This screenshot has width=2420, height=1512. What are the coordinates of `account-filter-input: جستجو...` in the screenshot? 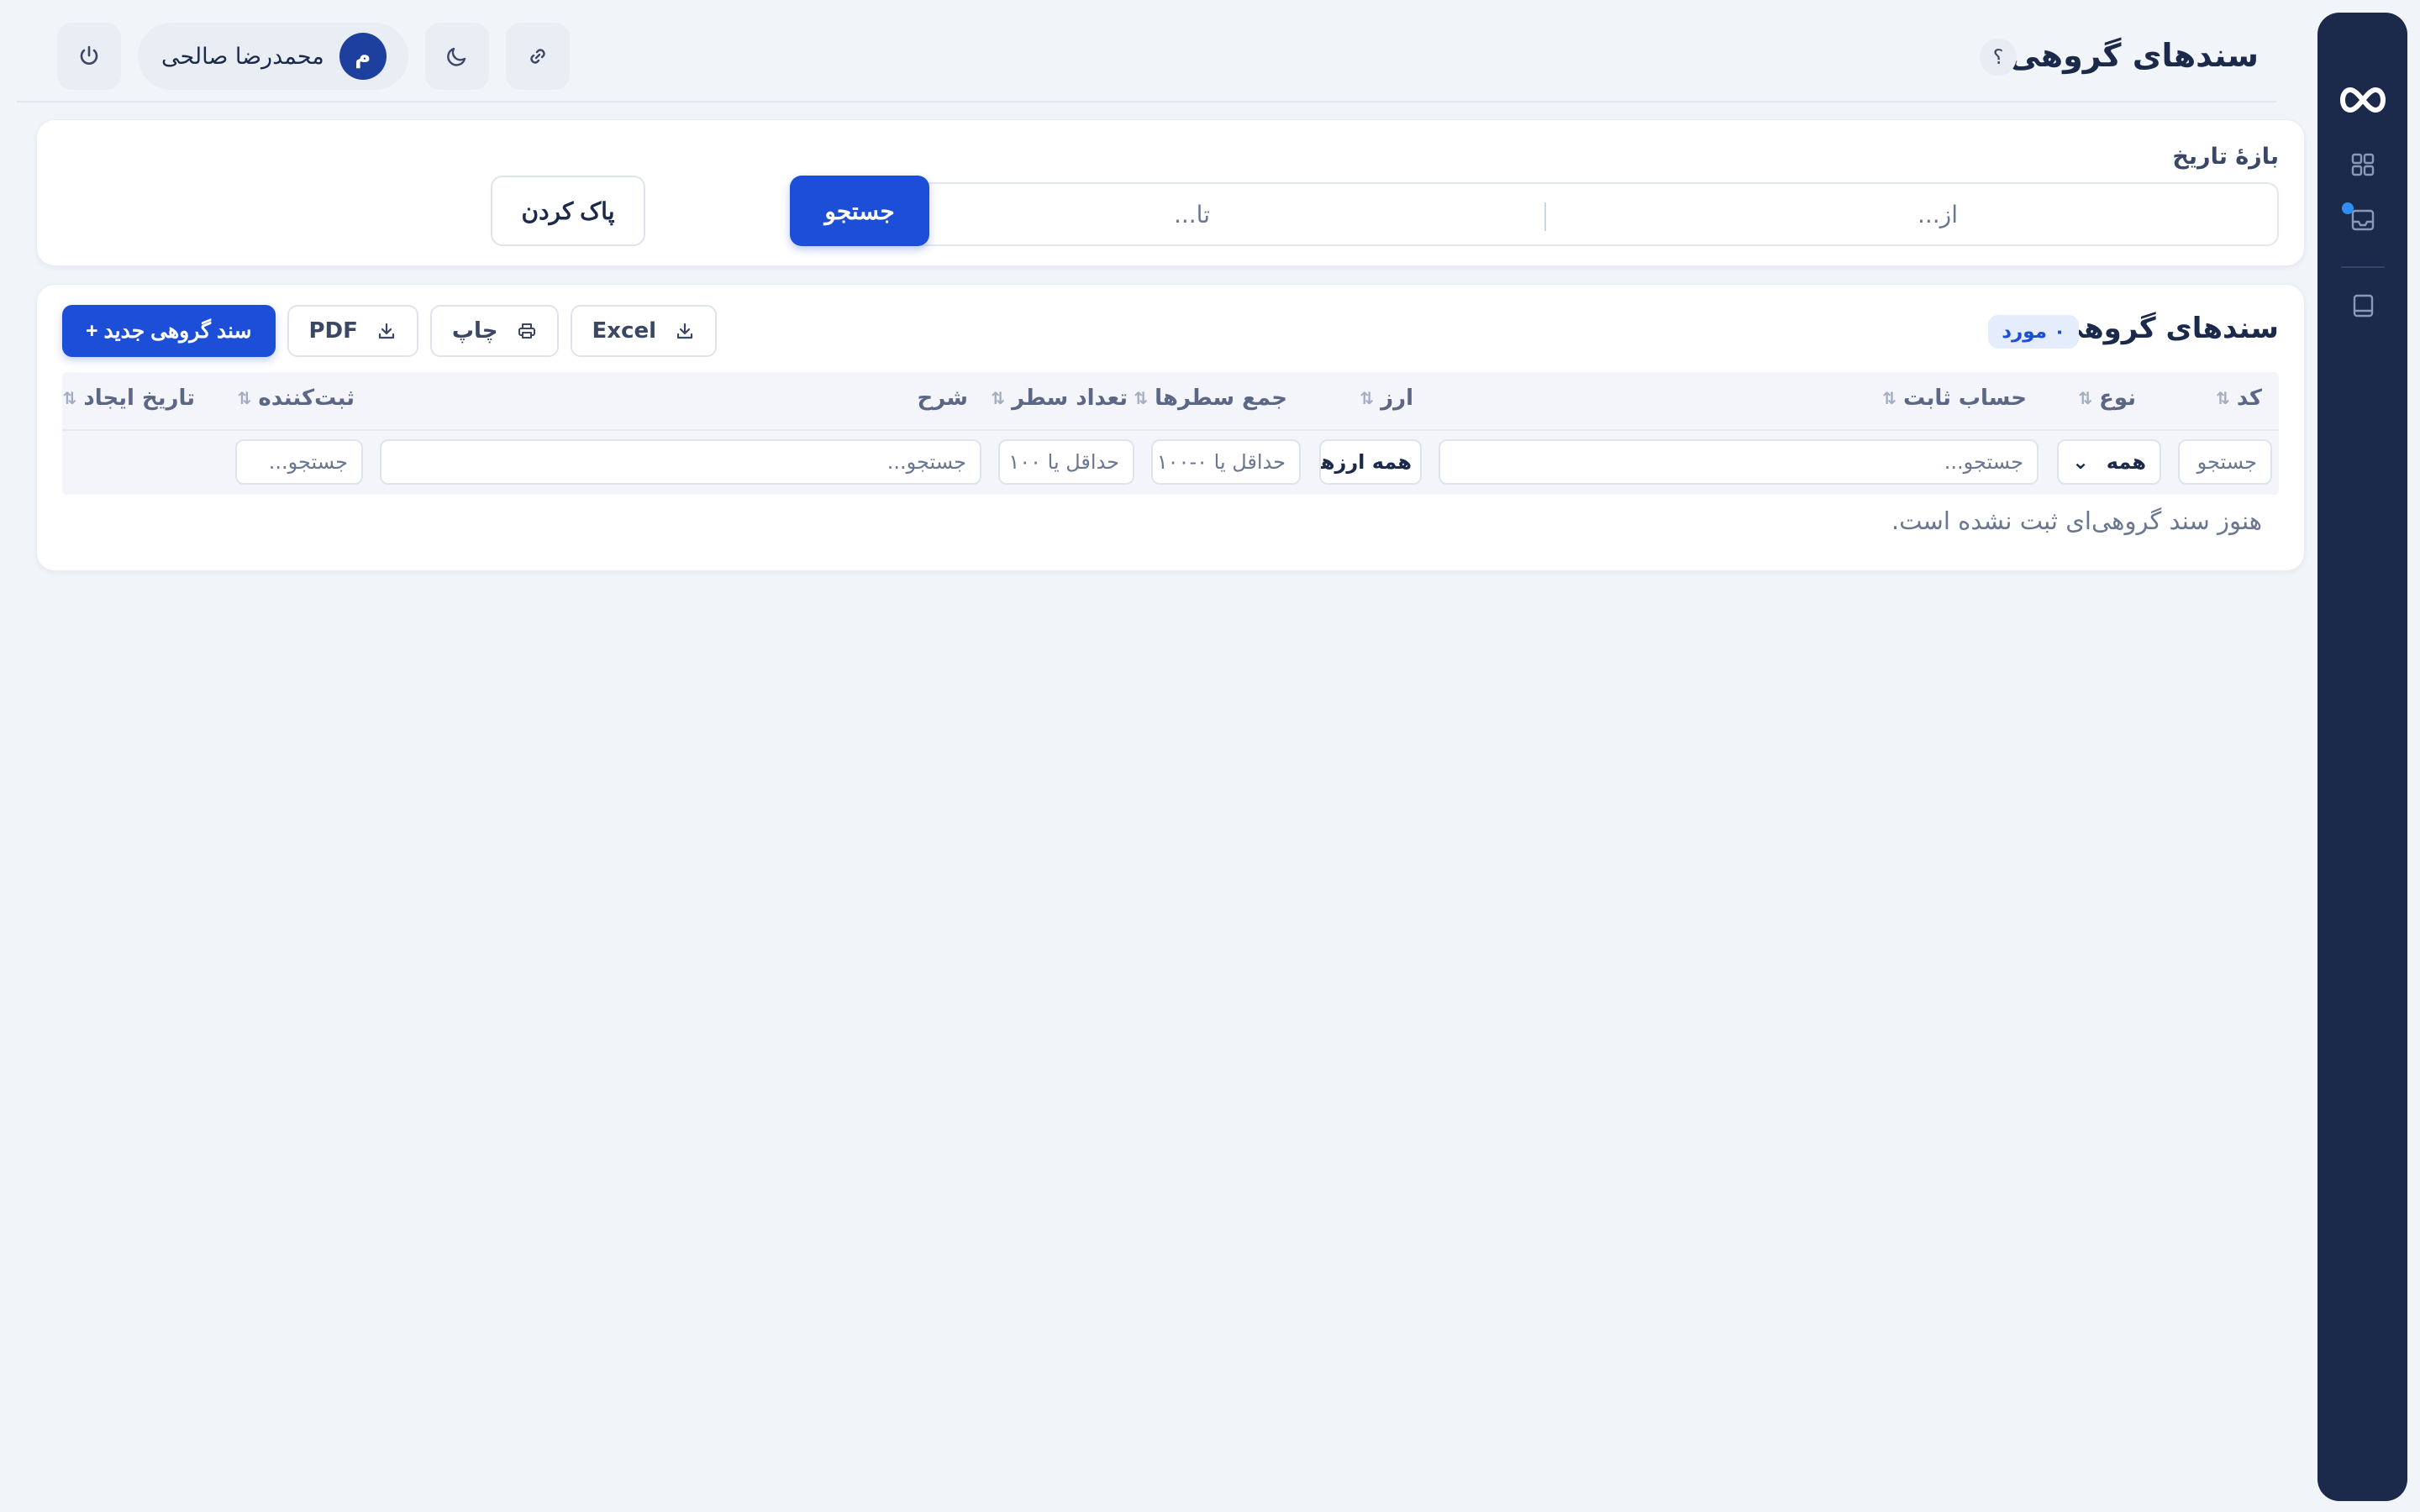 It's located at (1739, 462).